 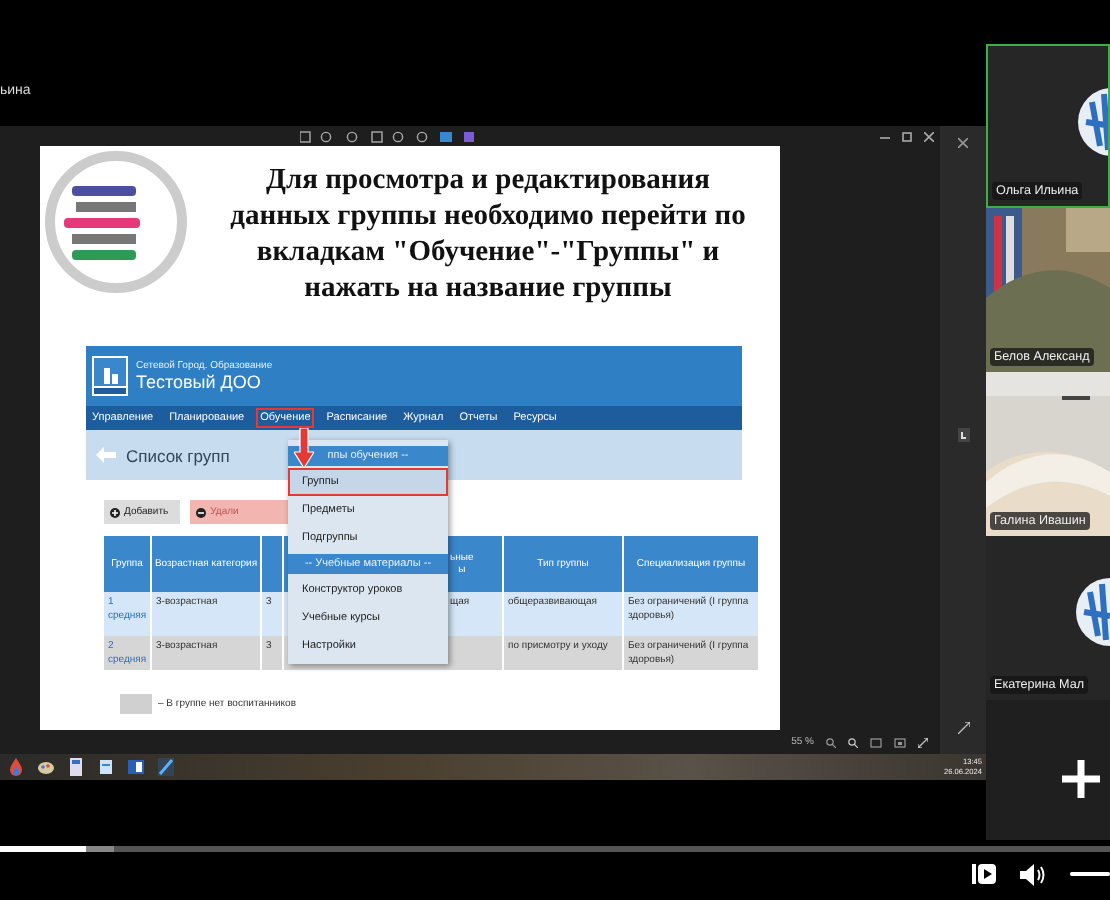 What do you see at coordinates (555, 849) in the screenshot?
I see `progress-bar` at bounding box center [555, 849].